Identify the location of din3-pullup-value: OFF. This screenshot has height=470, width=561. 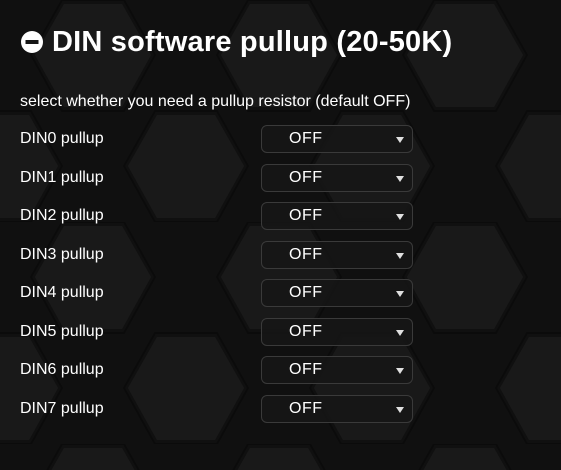
(306, 254).